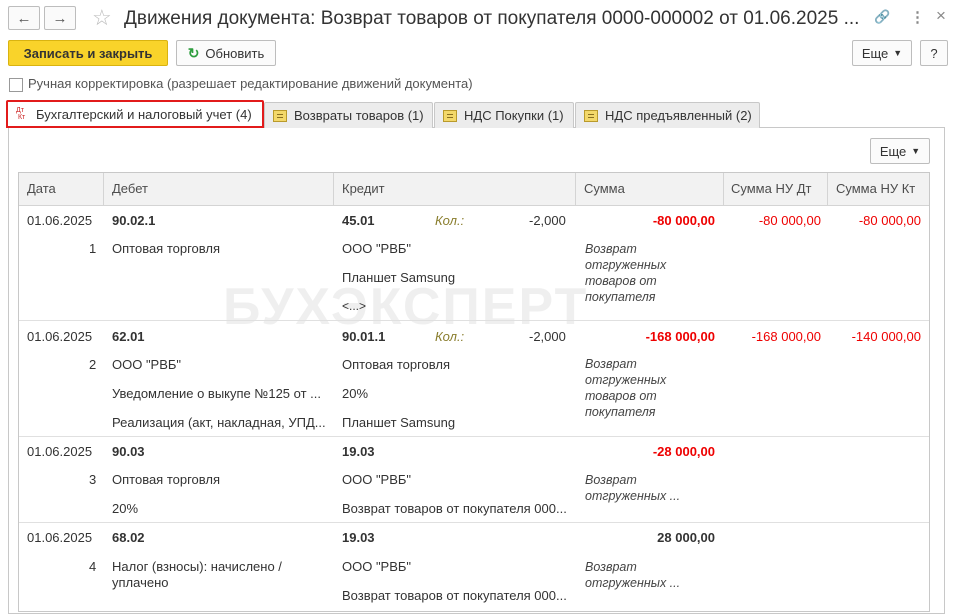  I want to click on sum-nu-dt: -168 000,00, so click(786, 336).